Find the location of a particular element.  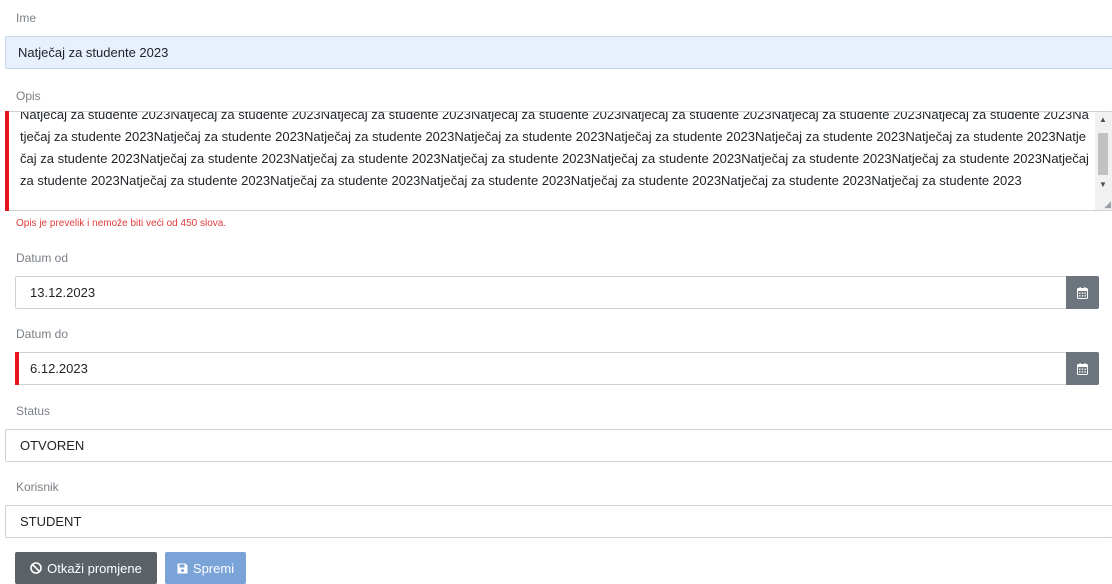

date-from-label: Datum od is located at coordinates (42, 258).